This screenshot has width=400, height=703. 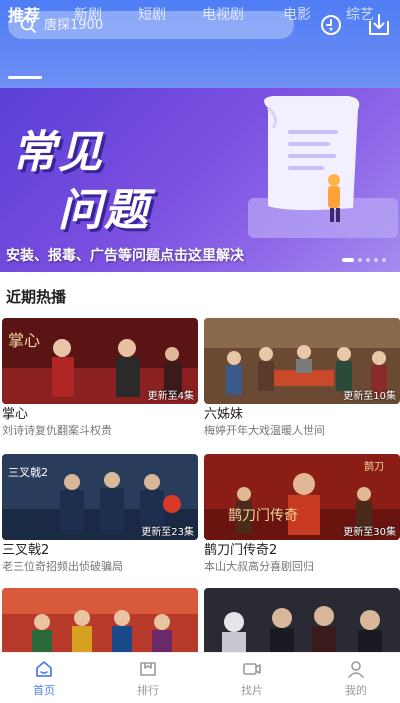 I want to click on show-title: 六姊妹, so click(x=224, y=414).